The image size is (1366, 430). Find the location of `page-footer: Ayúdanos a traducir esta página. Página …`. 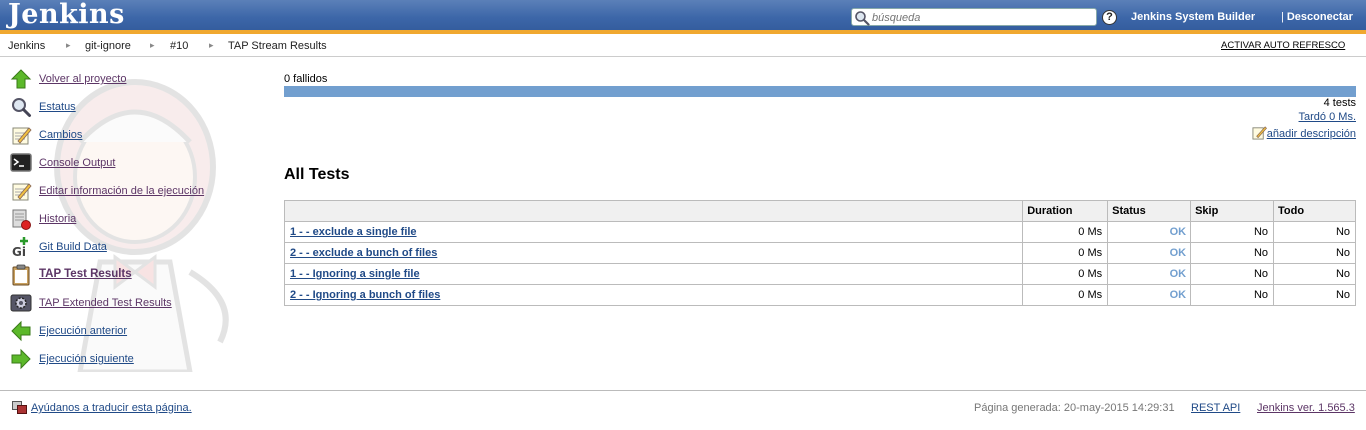

page-footer: Ayúdanos a traducir esta página. Página … is located at coordinates (683, 410).